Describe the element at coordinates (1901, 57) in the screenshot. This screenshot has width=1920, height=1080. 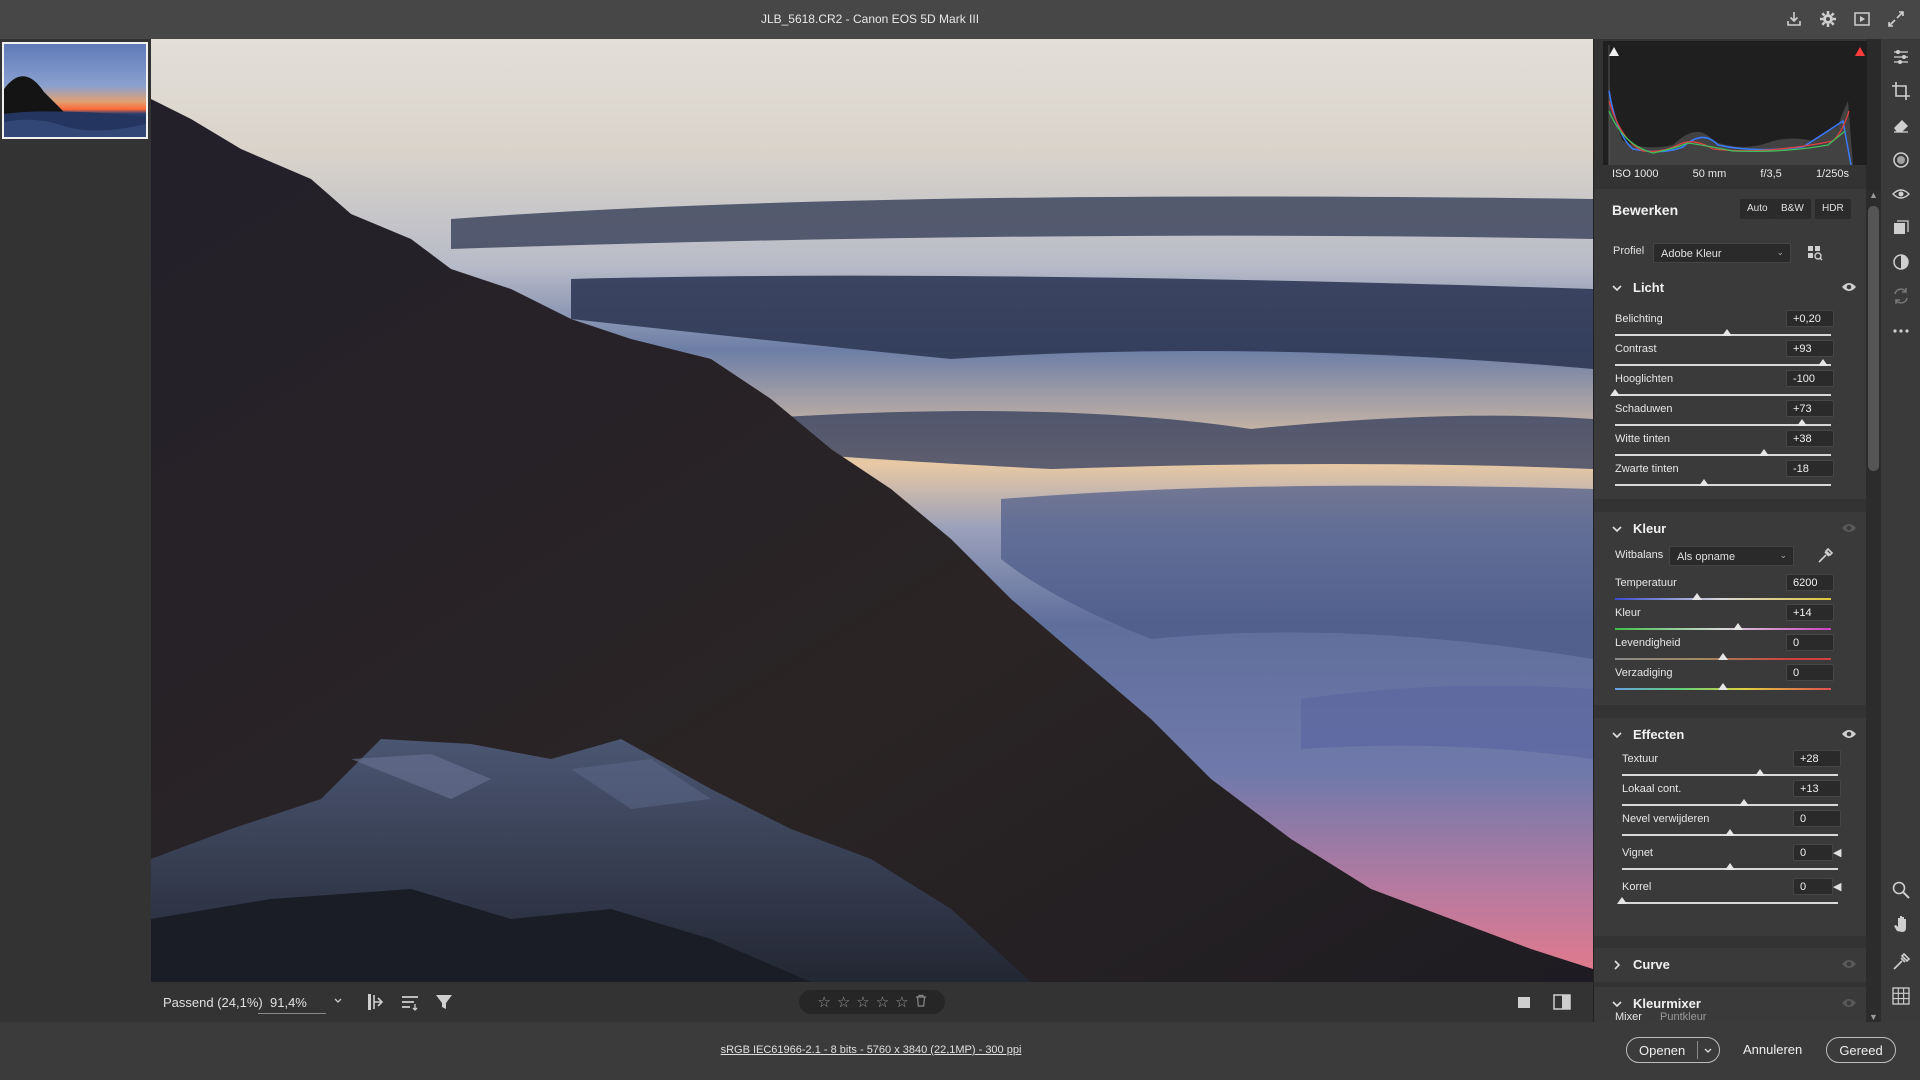
I see `edit-sliders-icon` at that location.